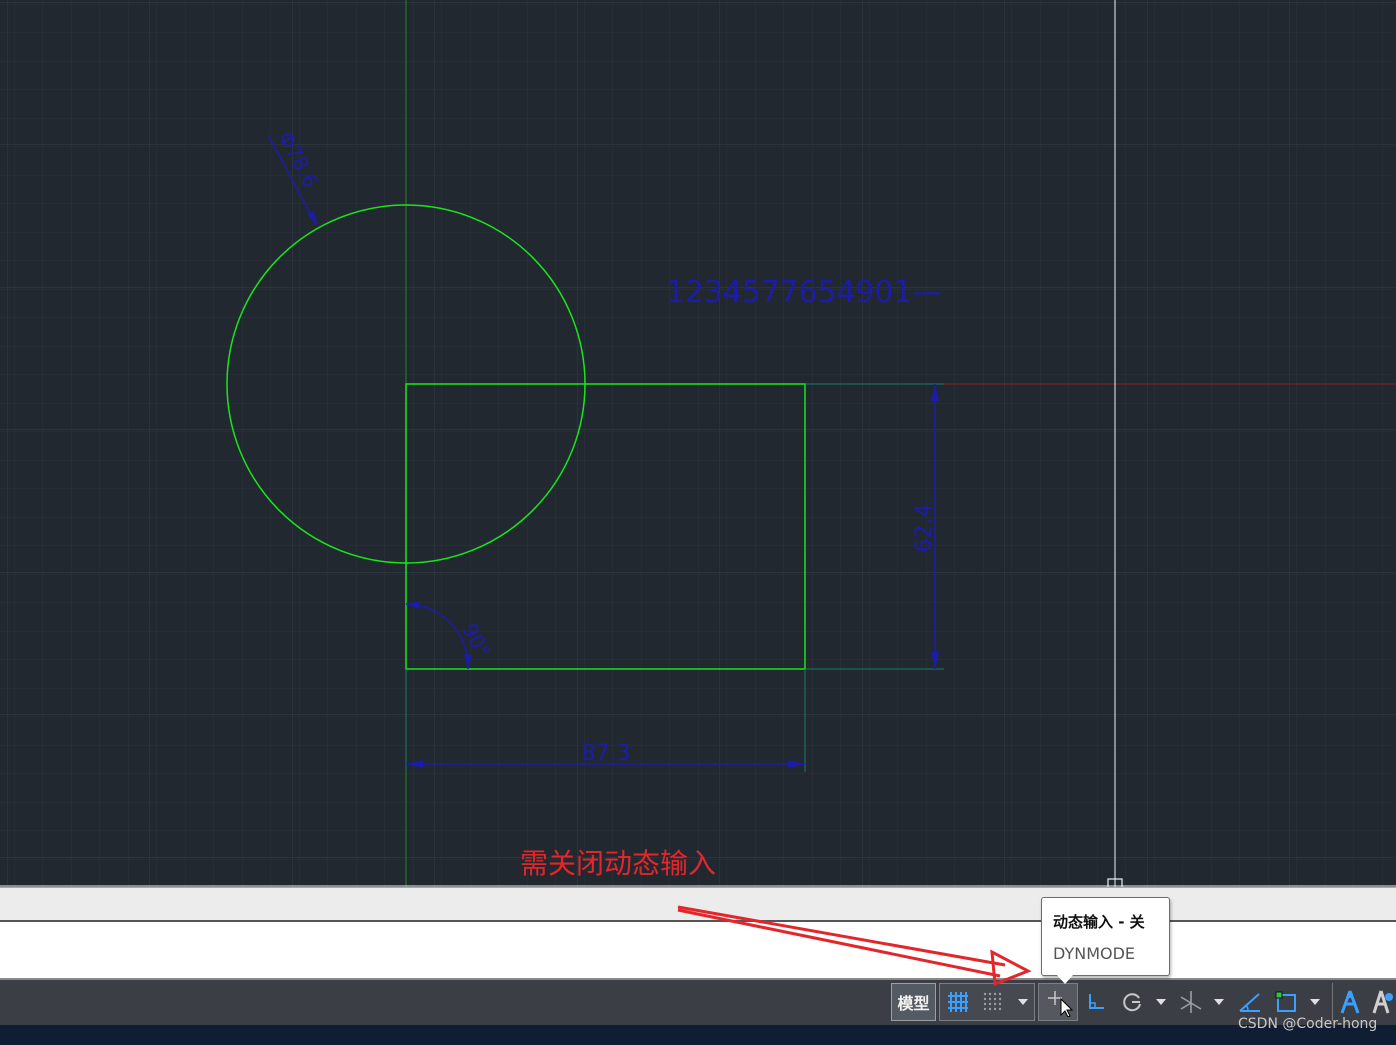 The image size is (1396, 1045). Describe the element at coordinates (1308, 1024) in the screenshot. I see `watermark: CSDN @Coder-hong` at that location.